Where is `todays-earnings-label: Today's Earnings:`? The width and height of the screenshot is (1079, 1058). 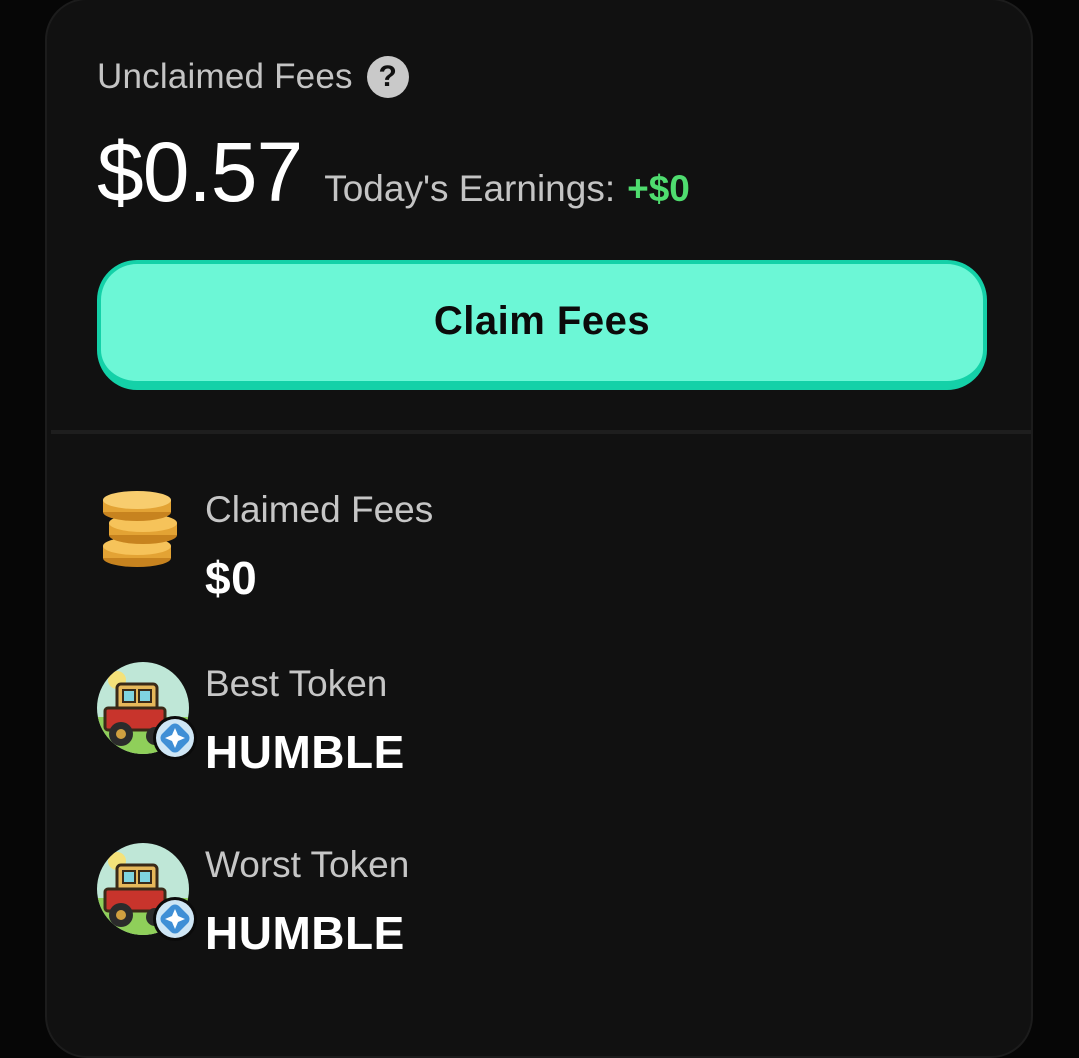
todays-earnings-label: Today's Earnings: is located at coordinates (470, 188).